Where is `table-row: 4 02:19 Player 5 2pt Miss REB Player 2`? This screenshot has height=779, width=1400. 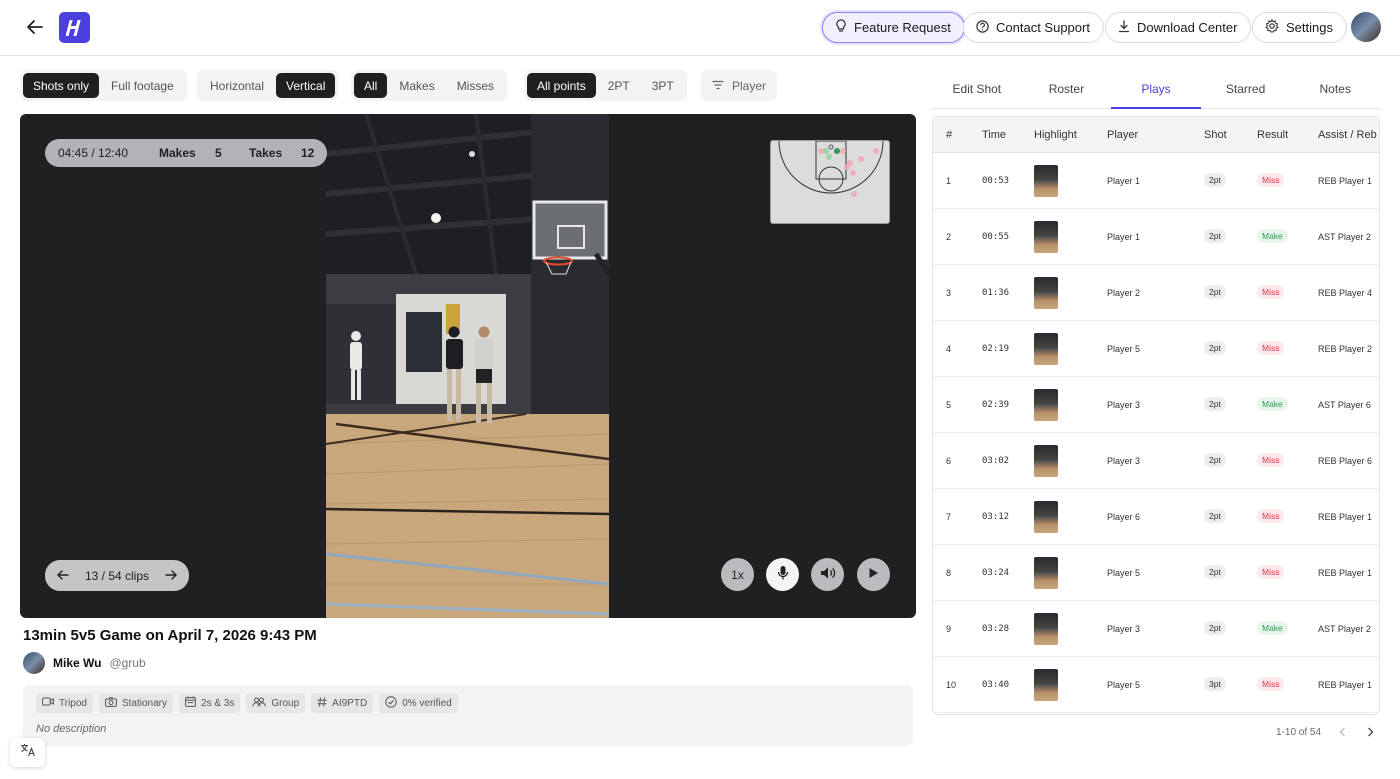 table-row: 4 02:19 Player 5 2pt Miss REB Player 2 is located at coordinates (1156, 349).